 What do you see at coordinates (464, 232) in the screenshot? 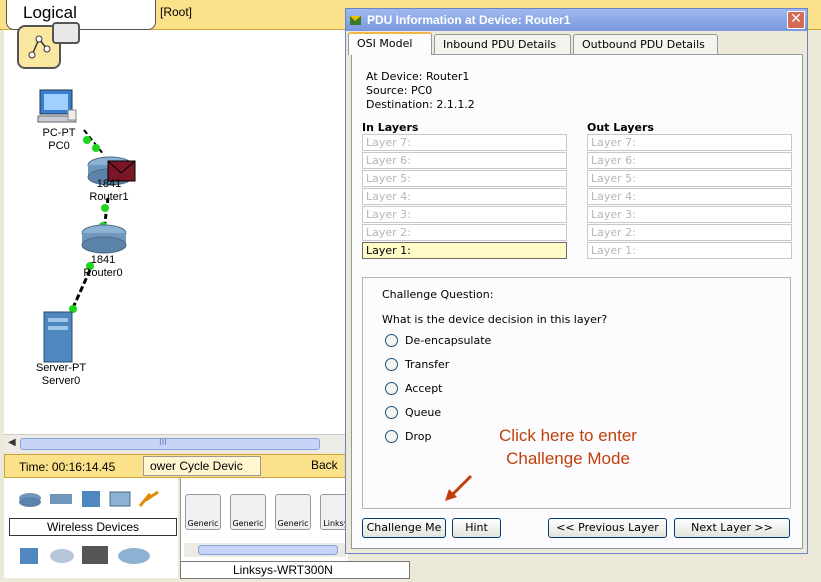
I see `in-layer-2: Layer 2:` at bounding box center [464, 232].